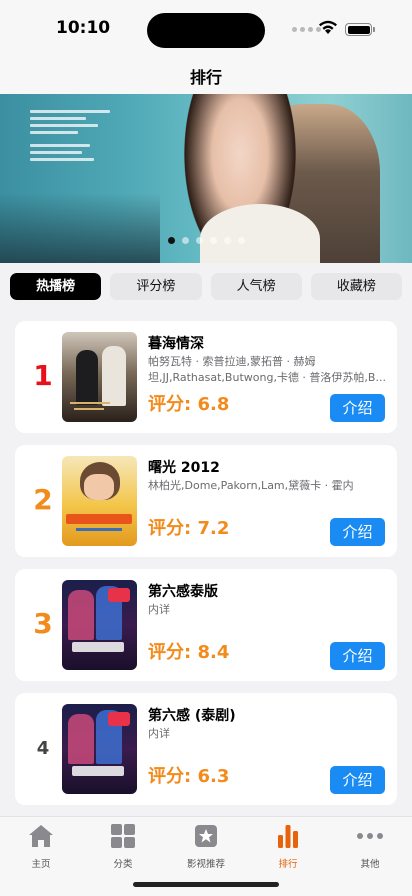 This screenshot has width=412, height=896. What do you see at coordinates (184, 468) in the screenshot?
I see `drama-title: 曙光 2012` at bounding box center [184, 468].